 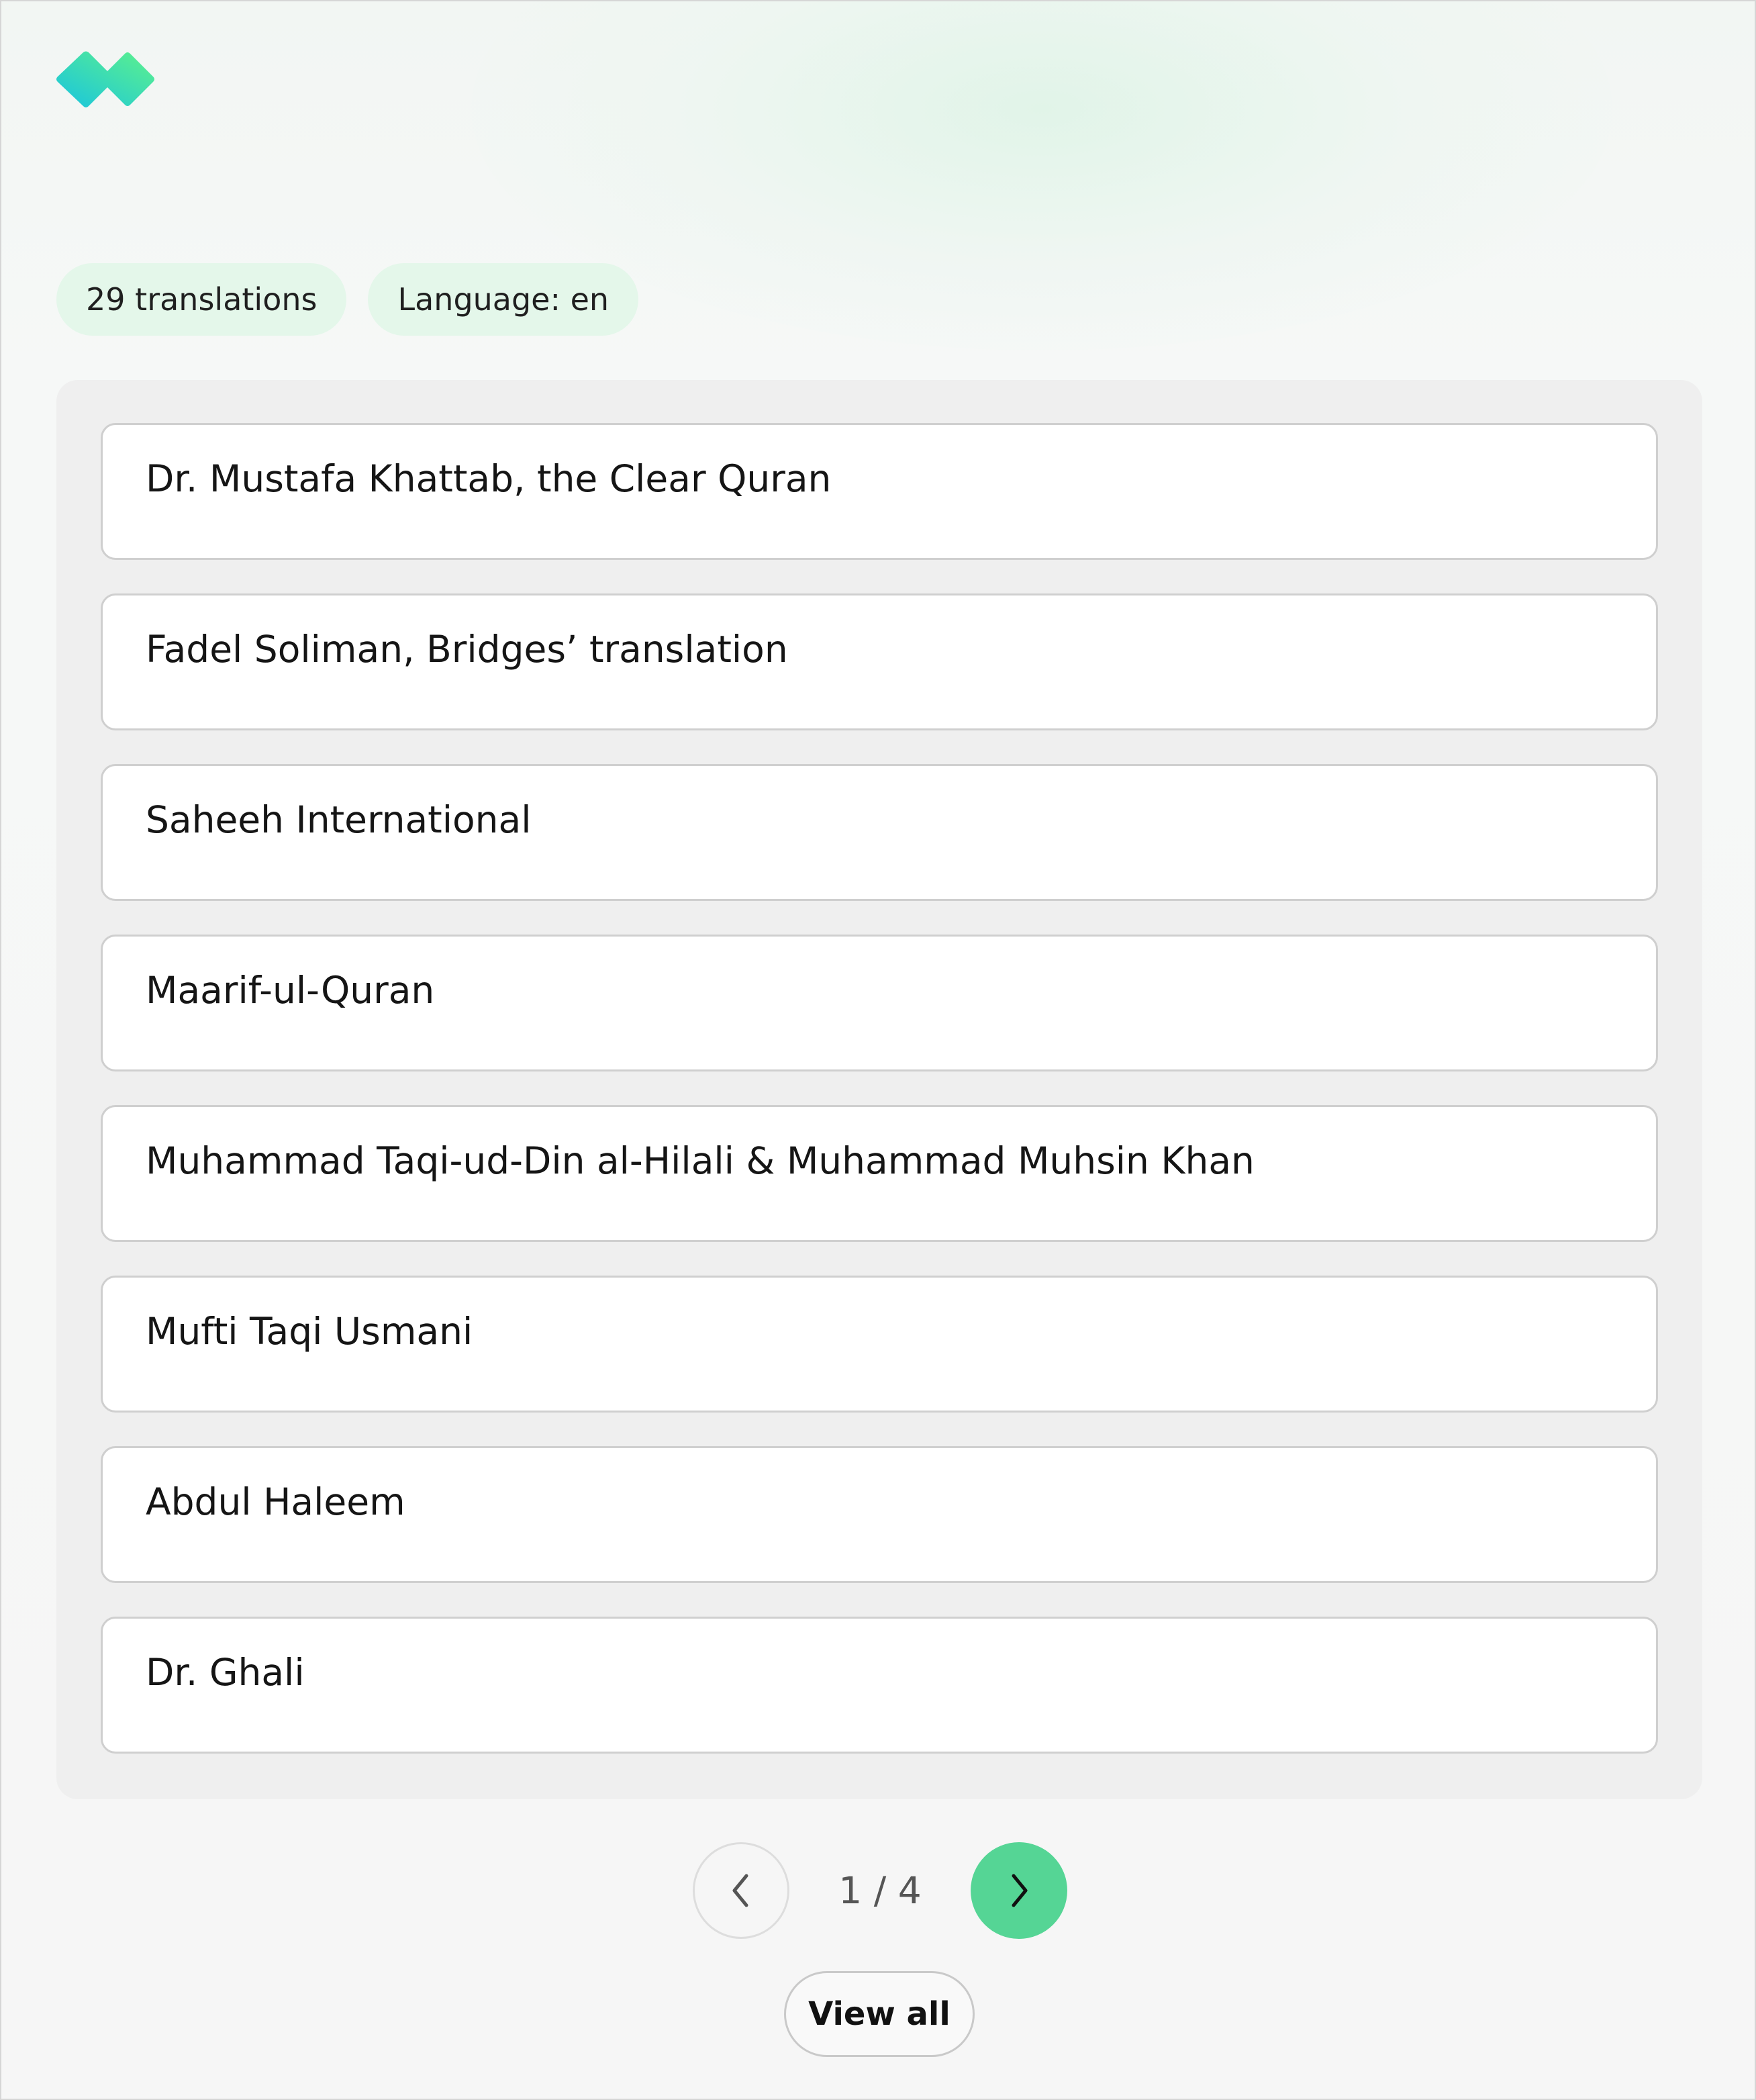 What do you see at coordinates (880, 1685) in the screenshot?
I see `translation-item: Dr. Ghali` at bounding box center [880, 1685].